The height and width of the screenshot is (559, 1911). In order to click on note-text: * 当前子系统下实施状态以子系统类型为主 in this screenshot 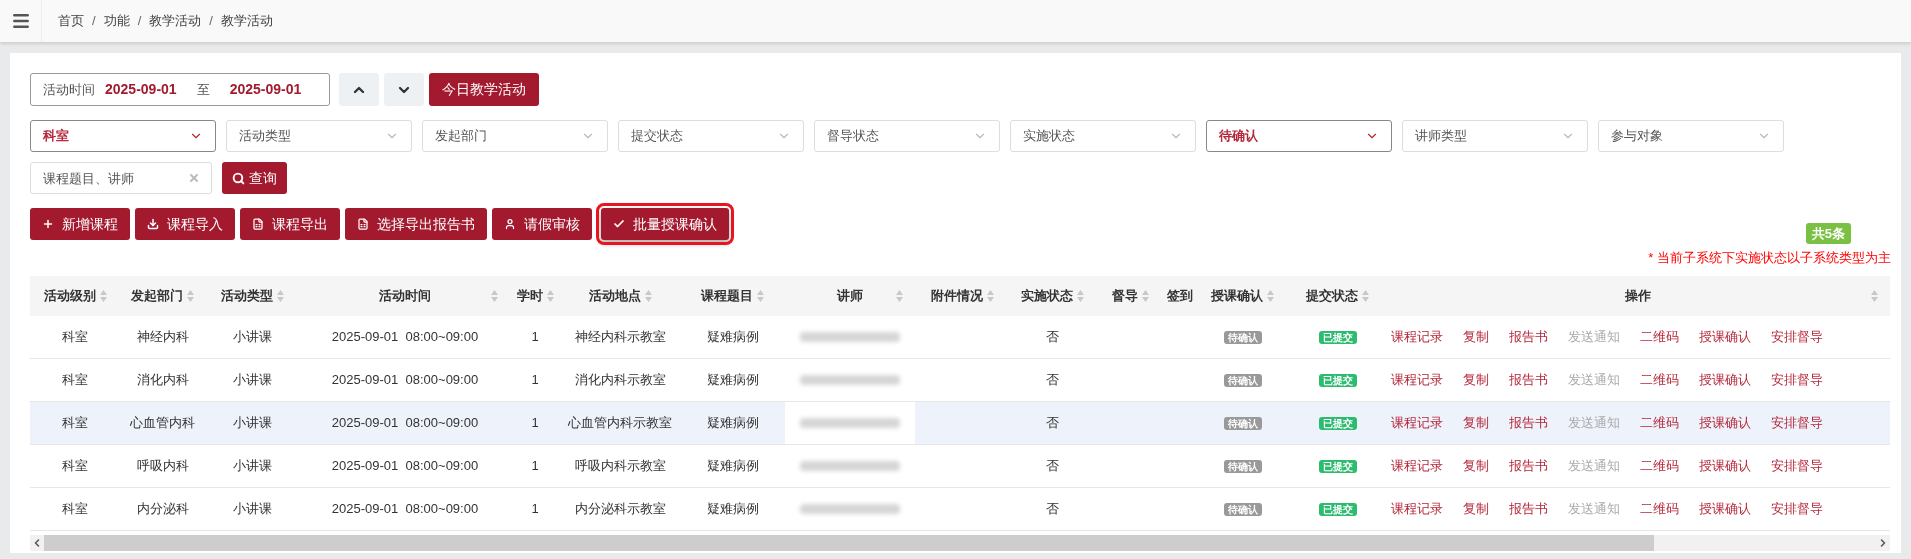, I will do `click(1769, 258)`.